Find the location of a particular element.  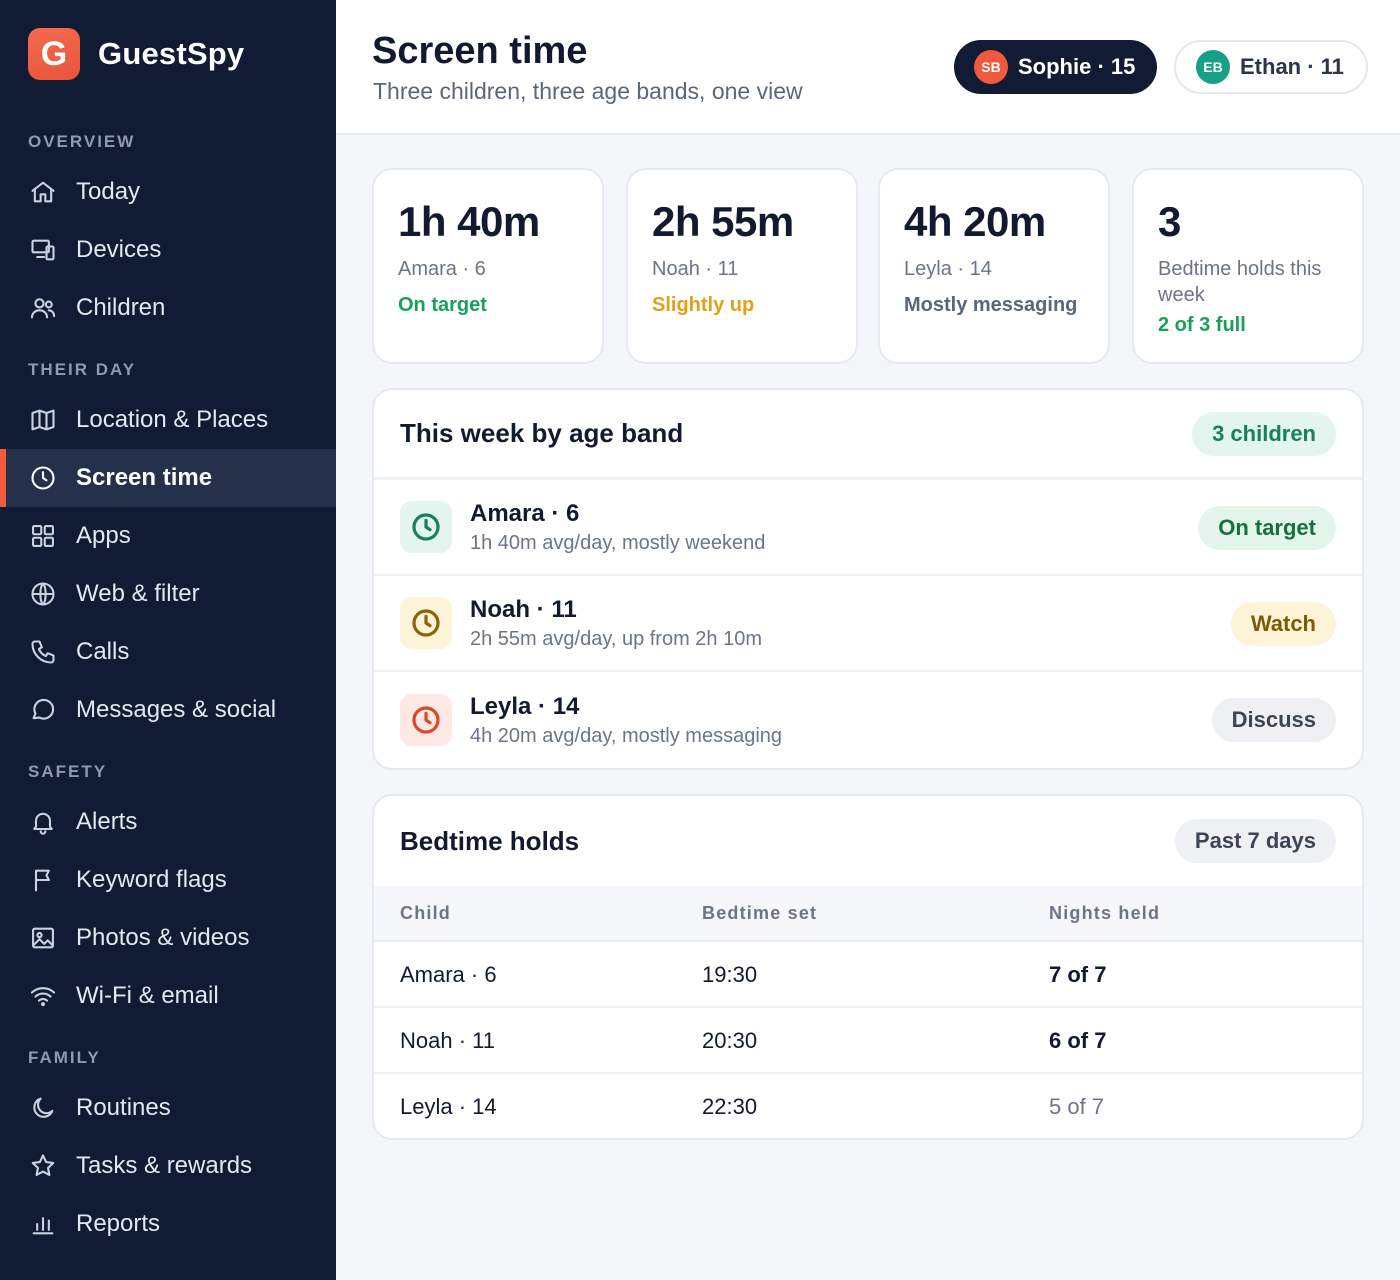

stat-card-noah: 2h 55m Noah · 11 Slightly up is located at coordinates (742, 266).